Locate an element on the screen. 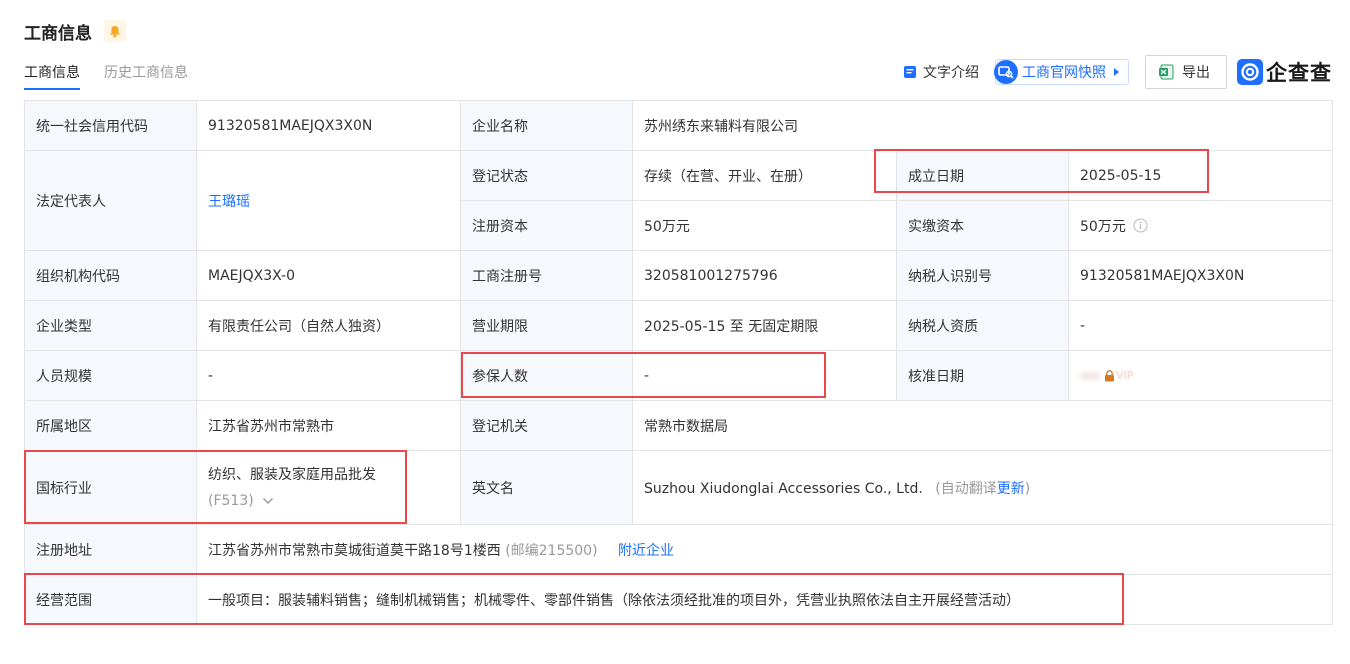  auto-translate-note: (自动翻译更新) is located at coordinates (982, 489).